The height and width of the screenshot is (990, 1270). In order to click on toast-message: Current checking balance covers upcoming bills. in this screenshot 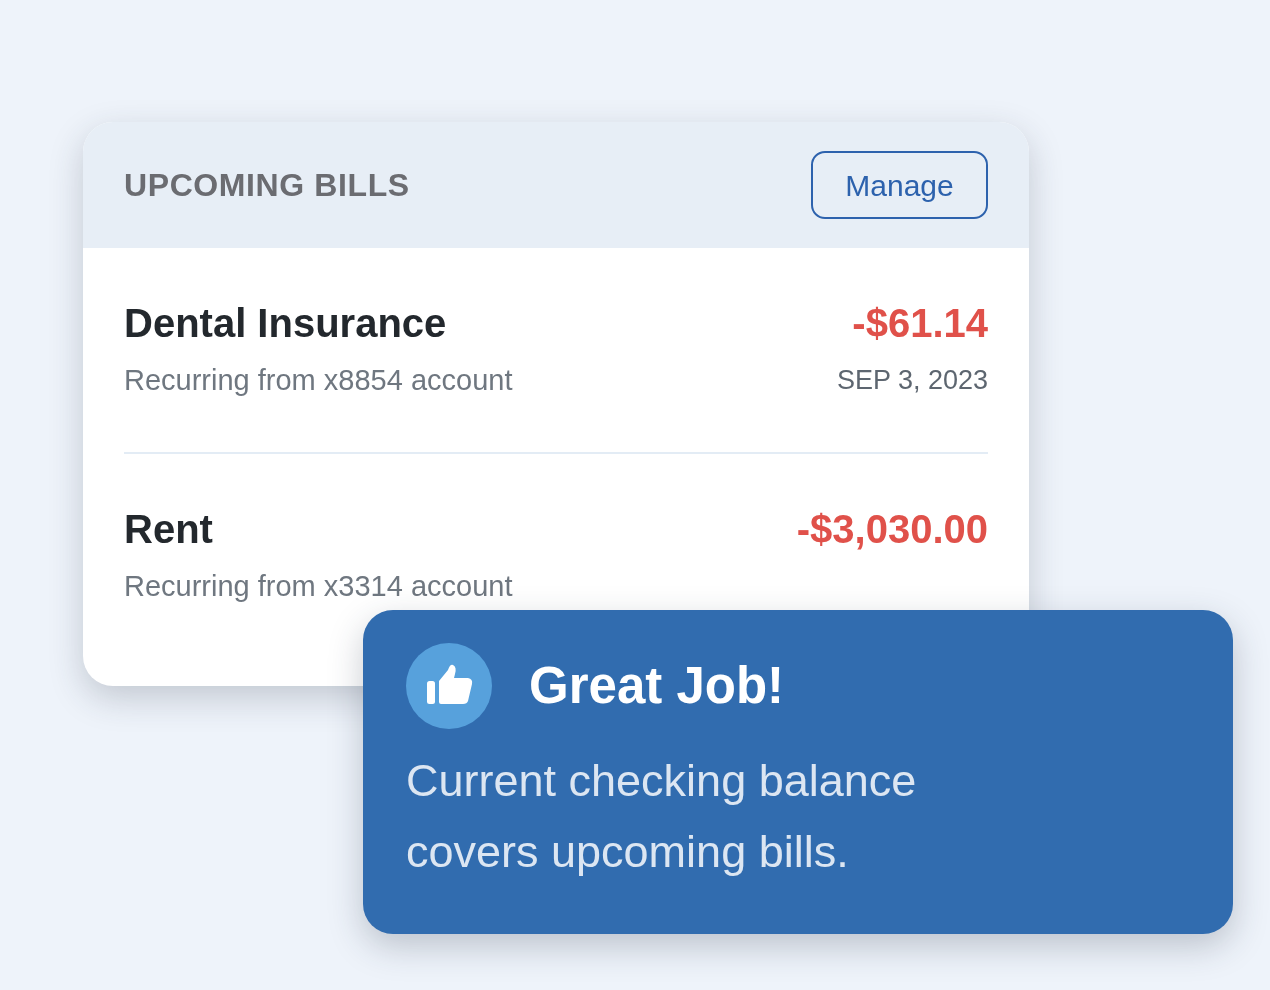, I will do `click(662, 816)`.